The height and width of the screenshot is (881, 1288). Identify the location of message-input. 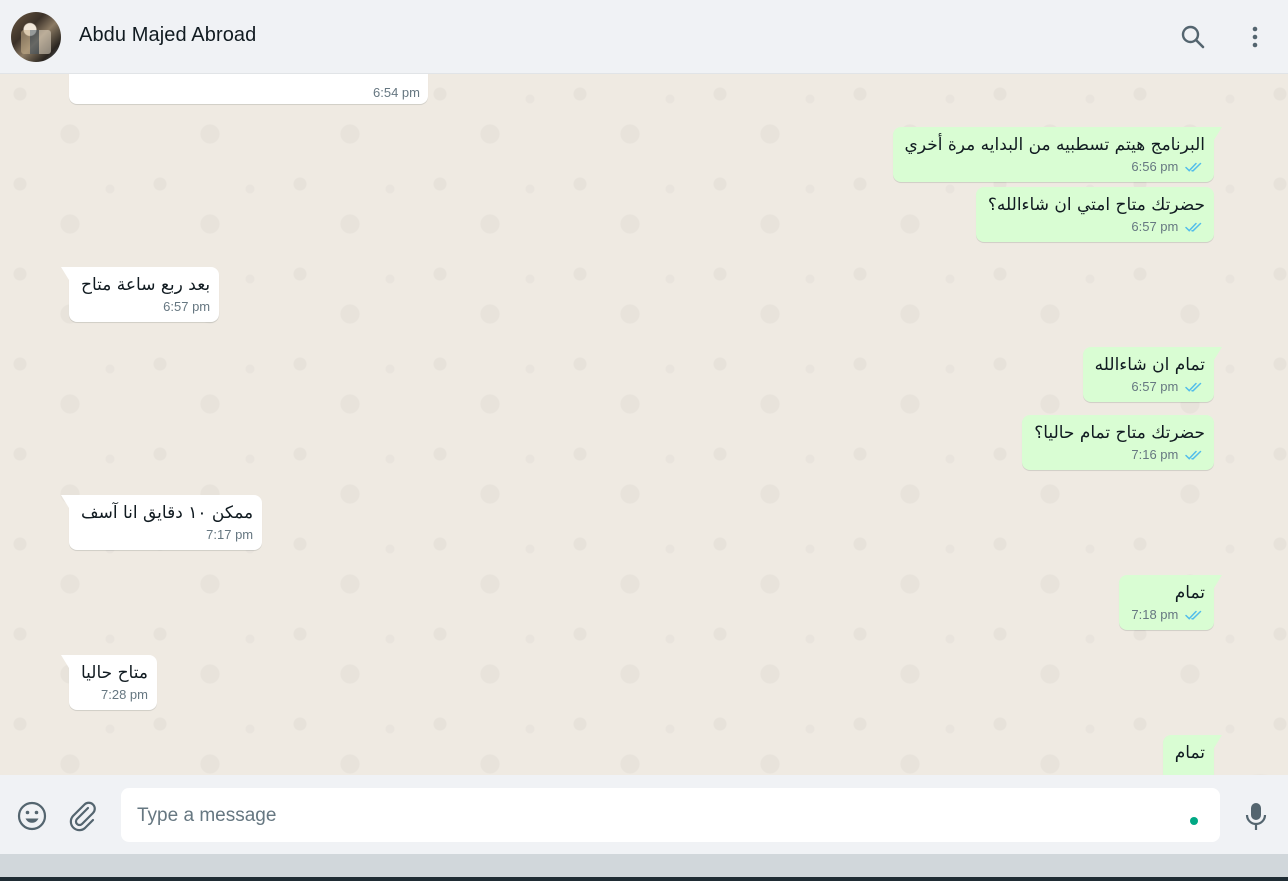
(647, 816).